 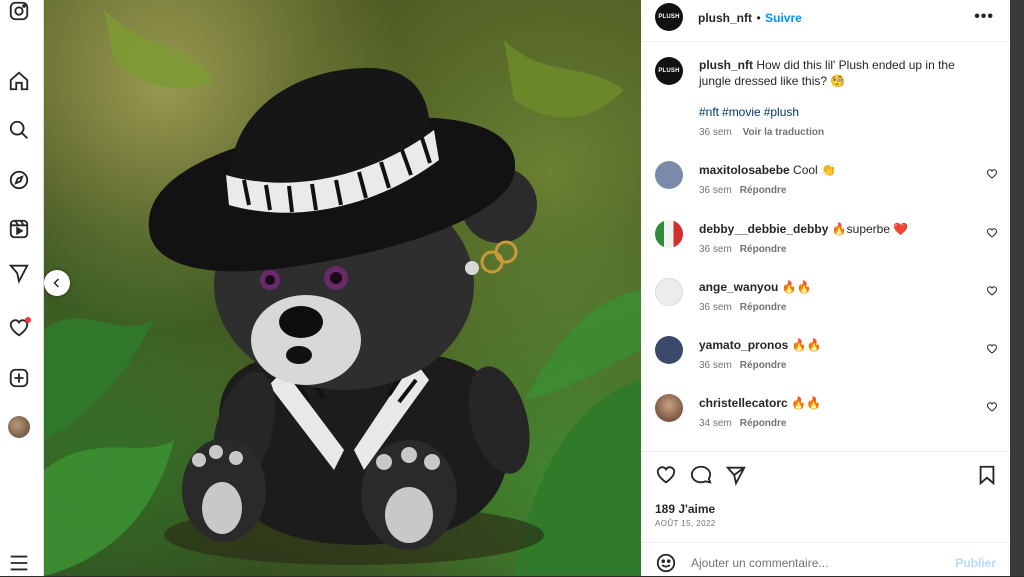 I want to click on explore-icon, so click(x=19, y=180).